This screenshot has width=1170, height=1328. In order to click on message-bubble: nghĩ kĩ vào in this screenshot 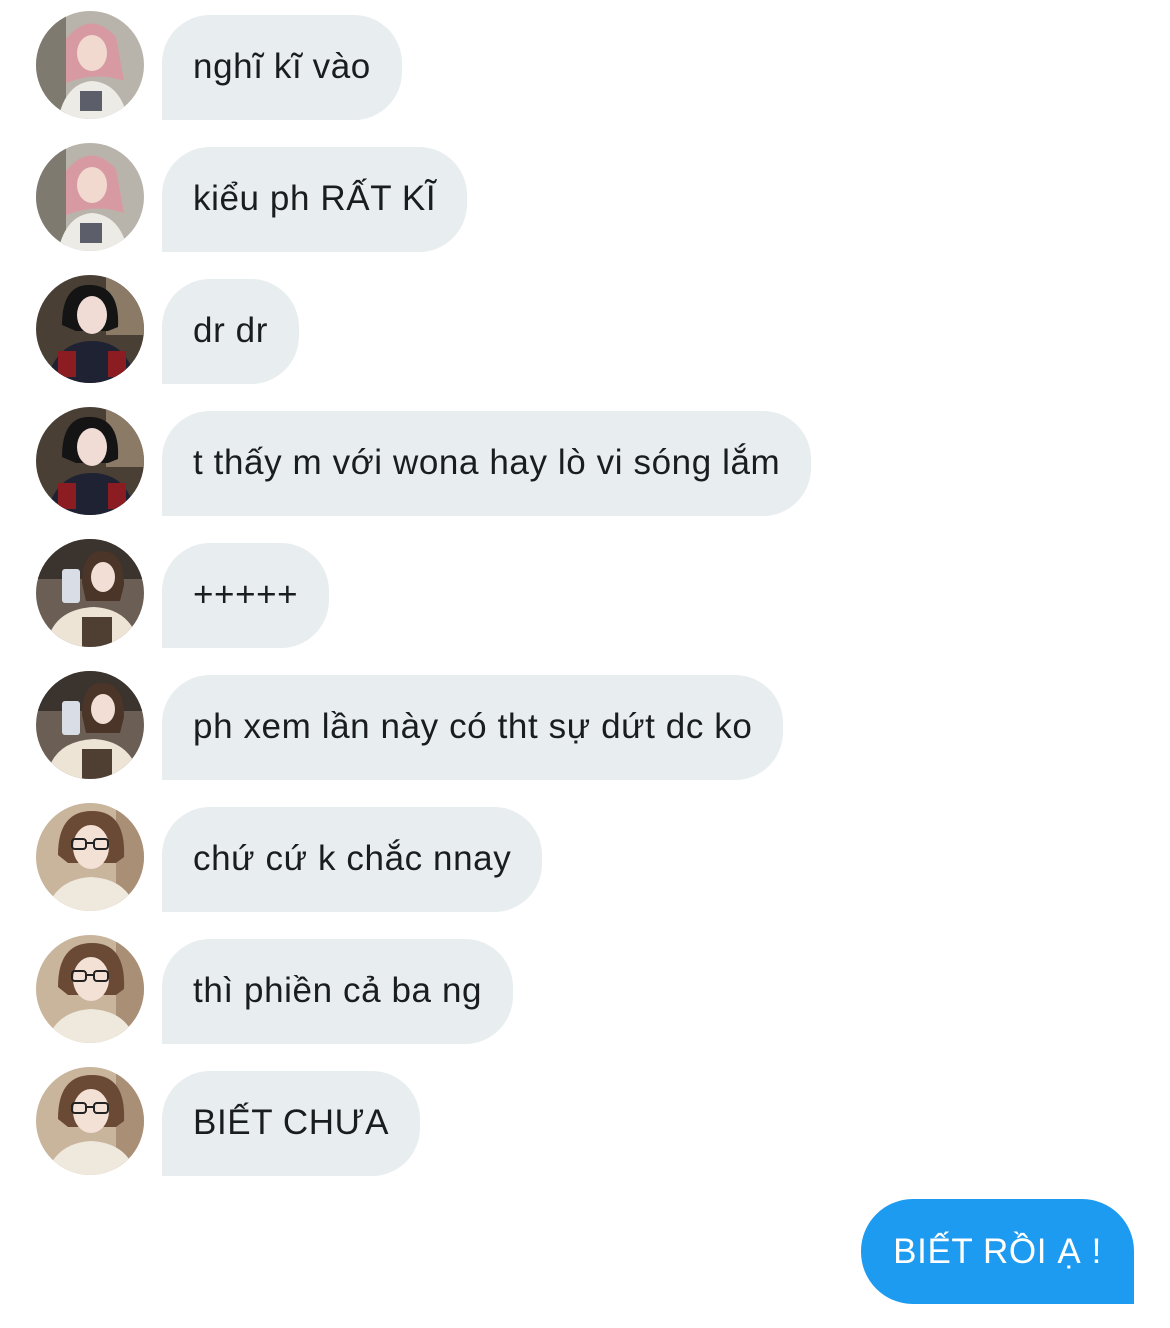, I will do `click(282, 67)`.